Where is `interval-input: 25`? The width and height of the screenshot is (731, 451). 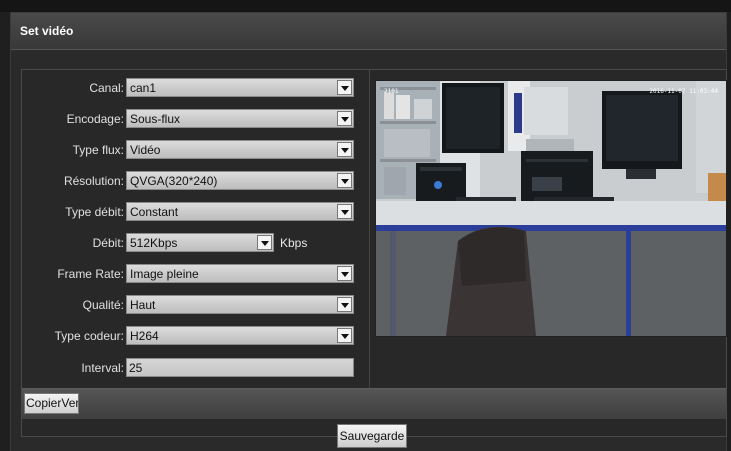 interval-input: 25 is located at coordinates (240, 367).